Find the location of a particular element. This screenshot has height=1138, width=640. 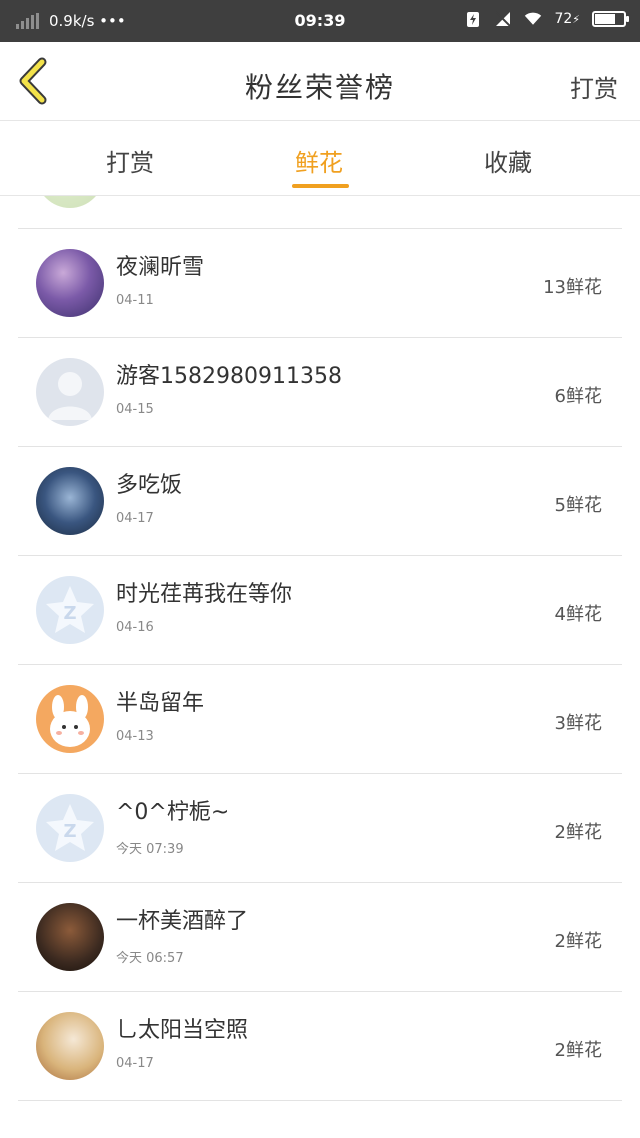

fan-name: 半岛留年 is located at coordinates (160, 703).